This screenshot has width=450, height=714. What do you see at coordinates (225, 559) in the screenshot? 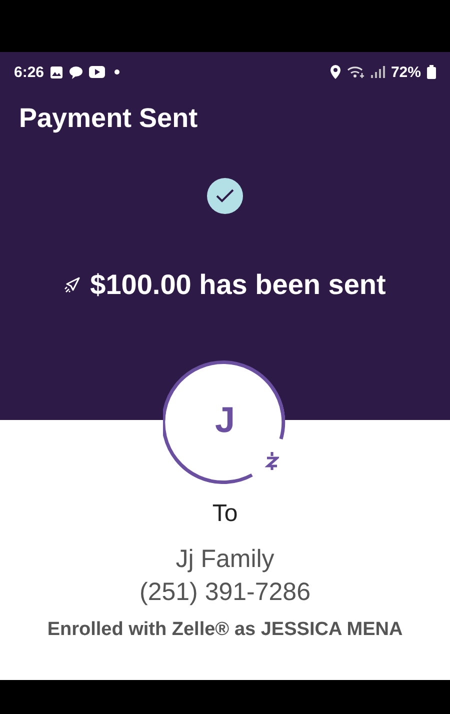
I see `recipient-name: Jj Family` at bounding box center [225, 559].